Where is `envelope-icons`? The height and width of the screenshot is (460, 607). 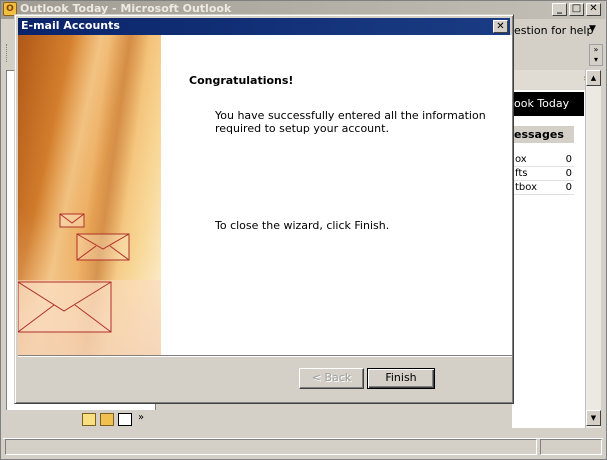 envelope-icons is located at coordinates (74, 273).